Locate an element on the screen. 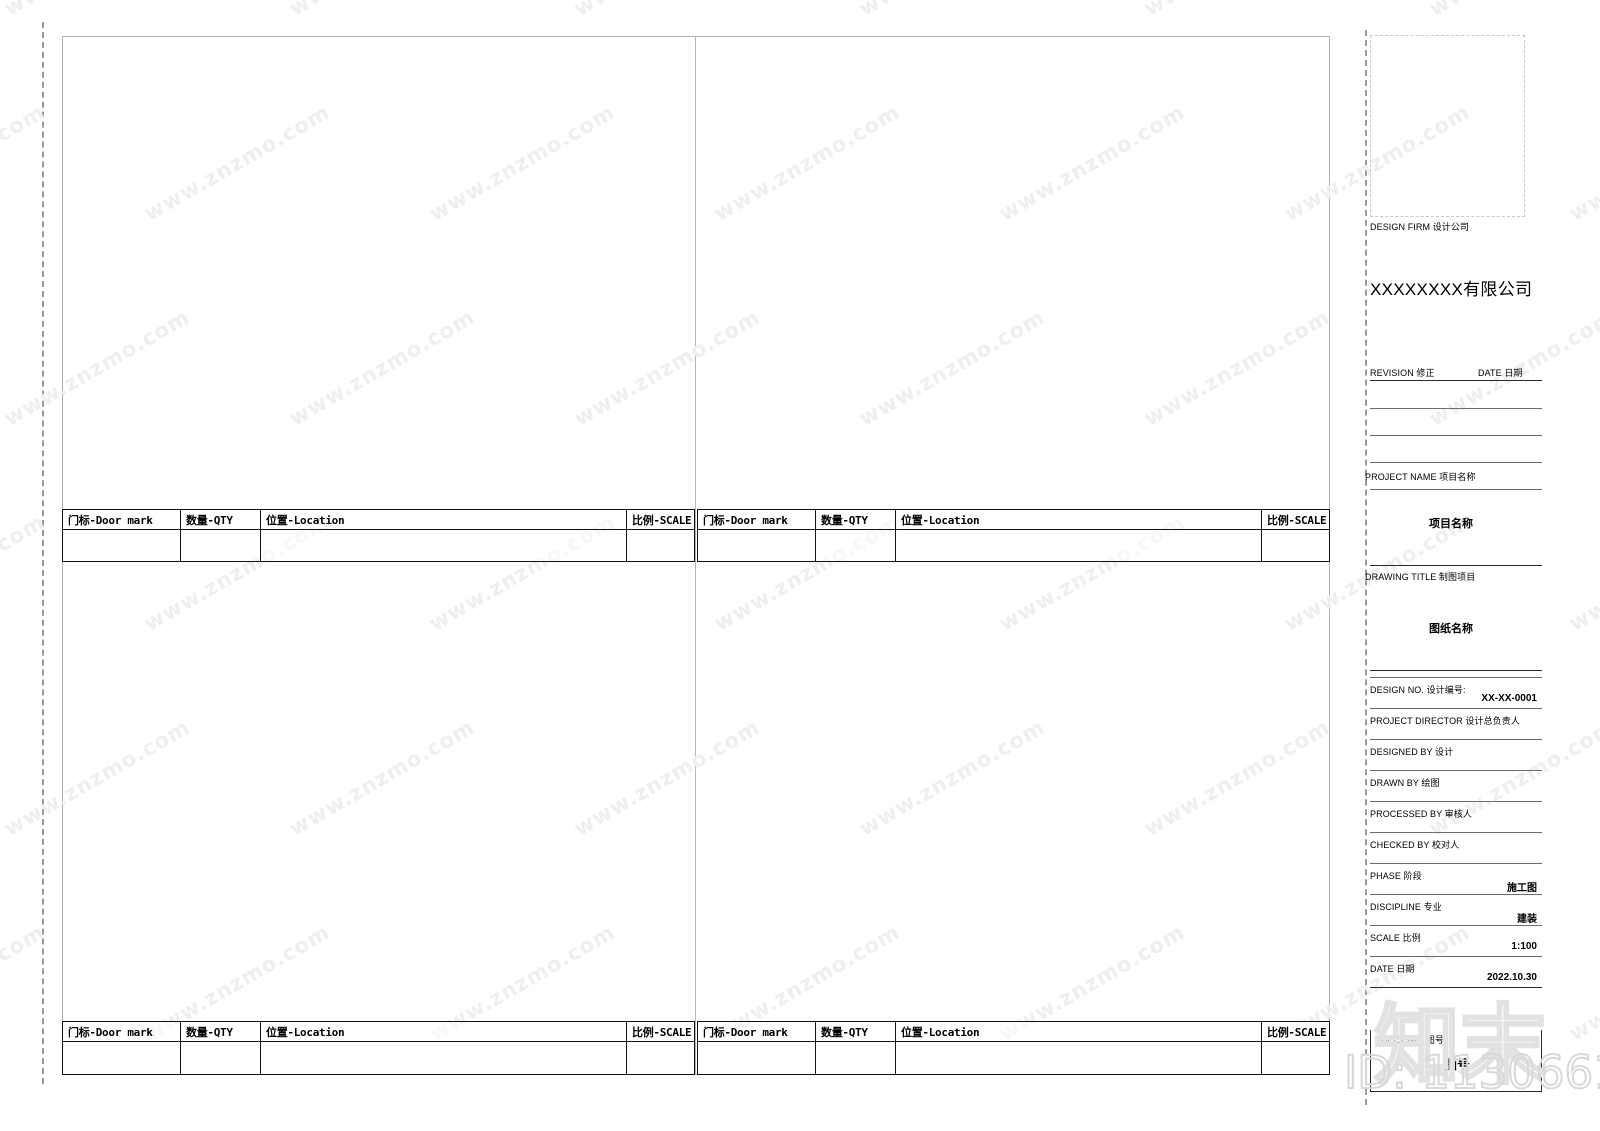 The width and height of the screenshot is (1600, 1131). project-name-label: PROJECT NAME 项目名称 is located at coordinates (1420, 477).